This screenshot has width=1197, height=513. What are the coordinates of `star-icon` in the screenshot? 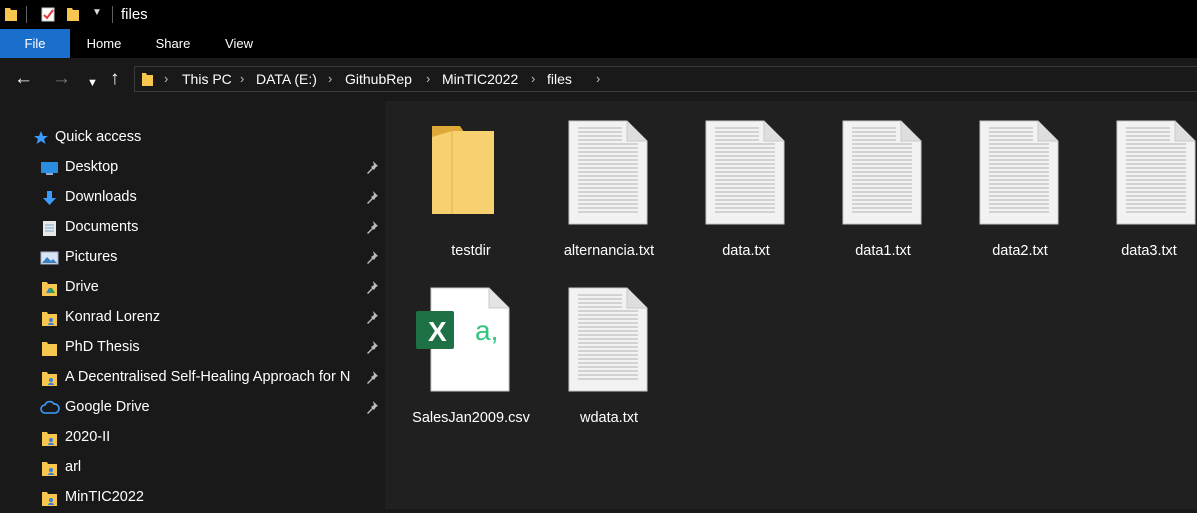 It's located at (41, 137).